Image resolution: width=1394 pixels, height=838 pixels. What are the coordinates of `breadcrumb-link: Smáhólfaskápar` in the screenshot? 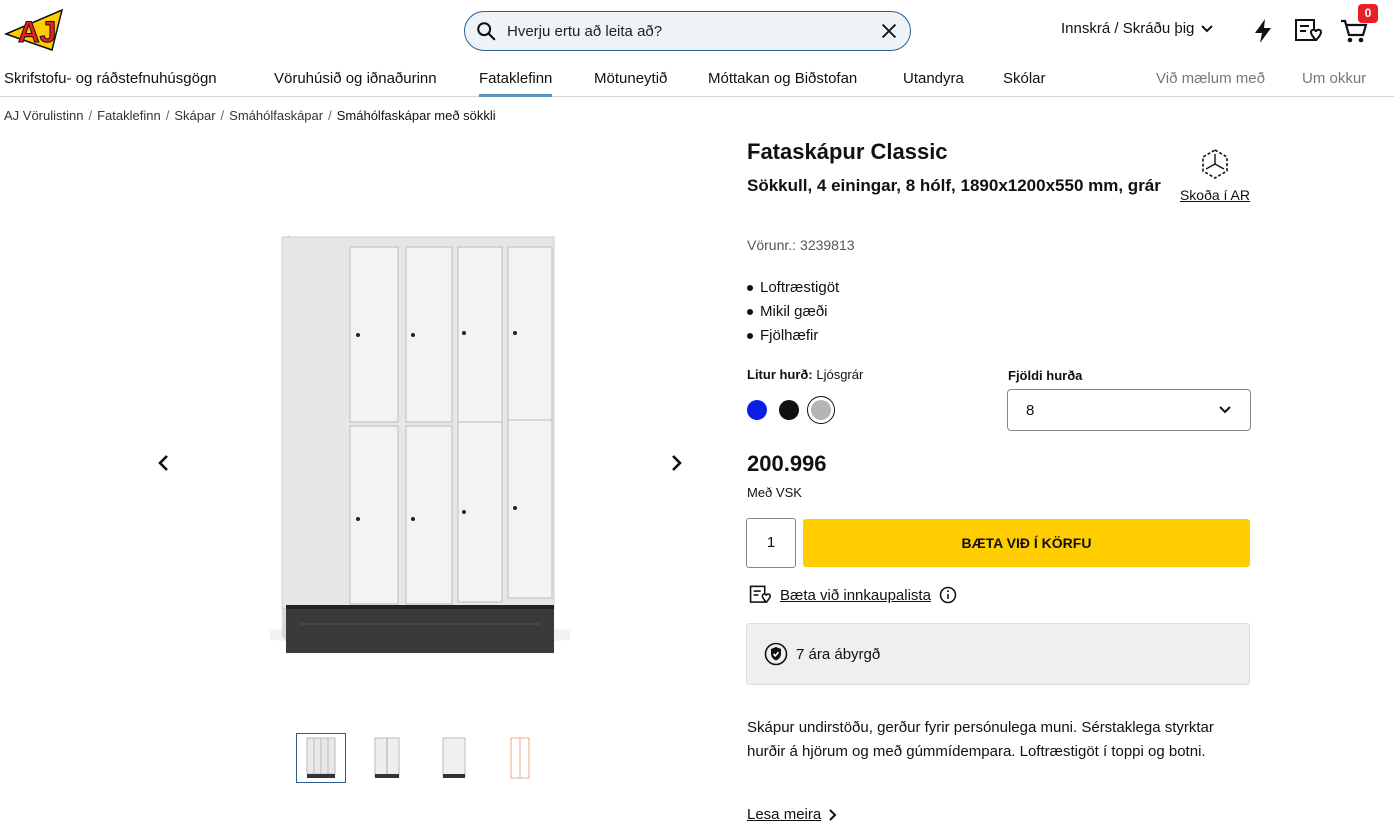 It's located at (276, 115).